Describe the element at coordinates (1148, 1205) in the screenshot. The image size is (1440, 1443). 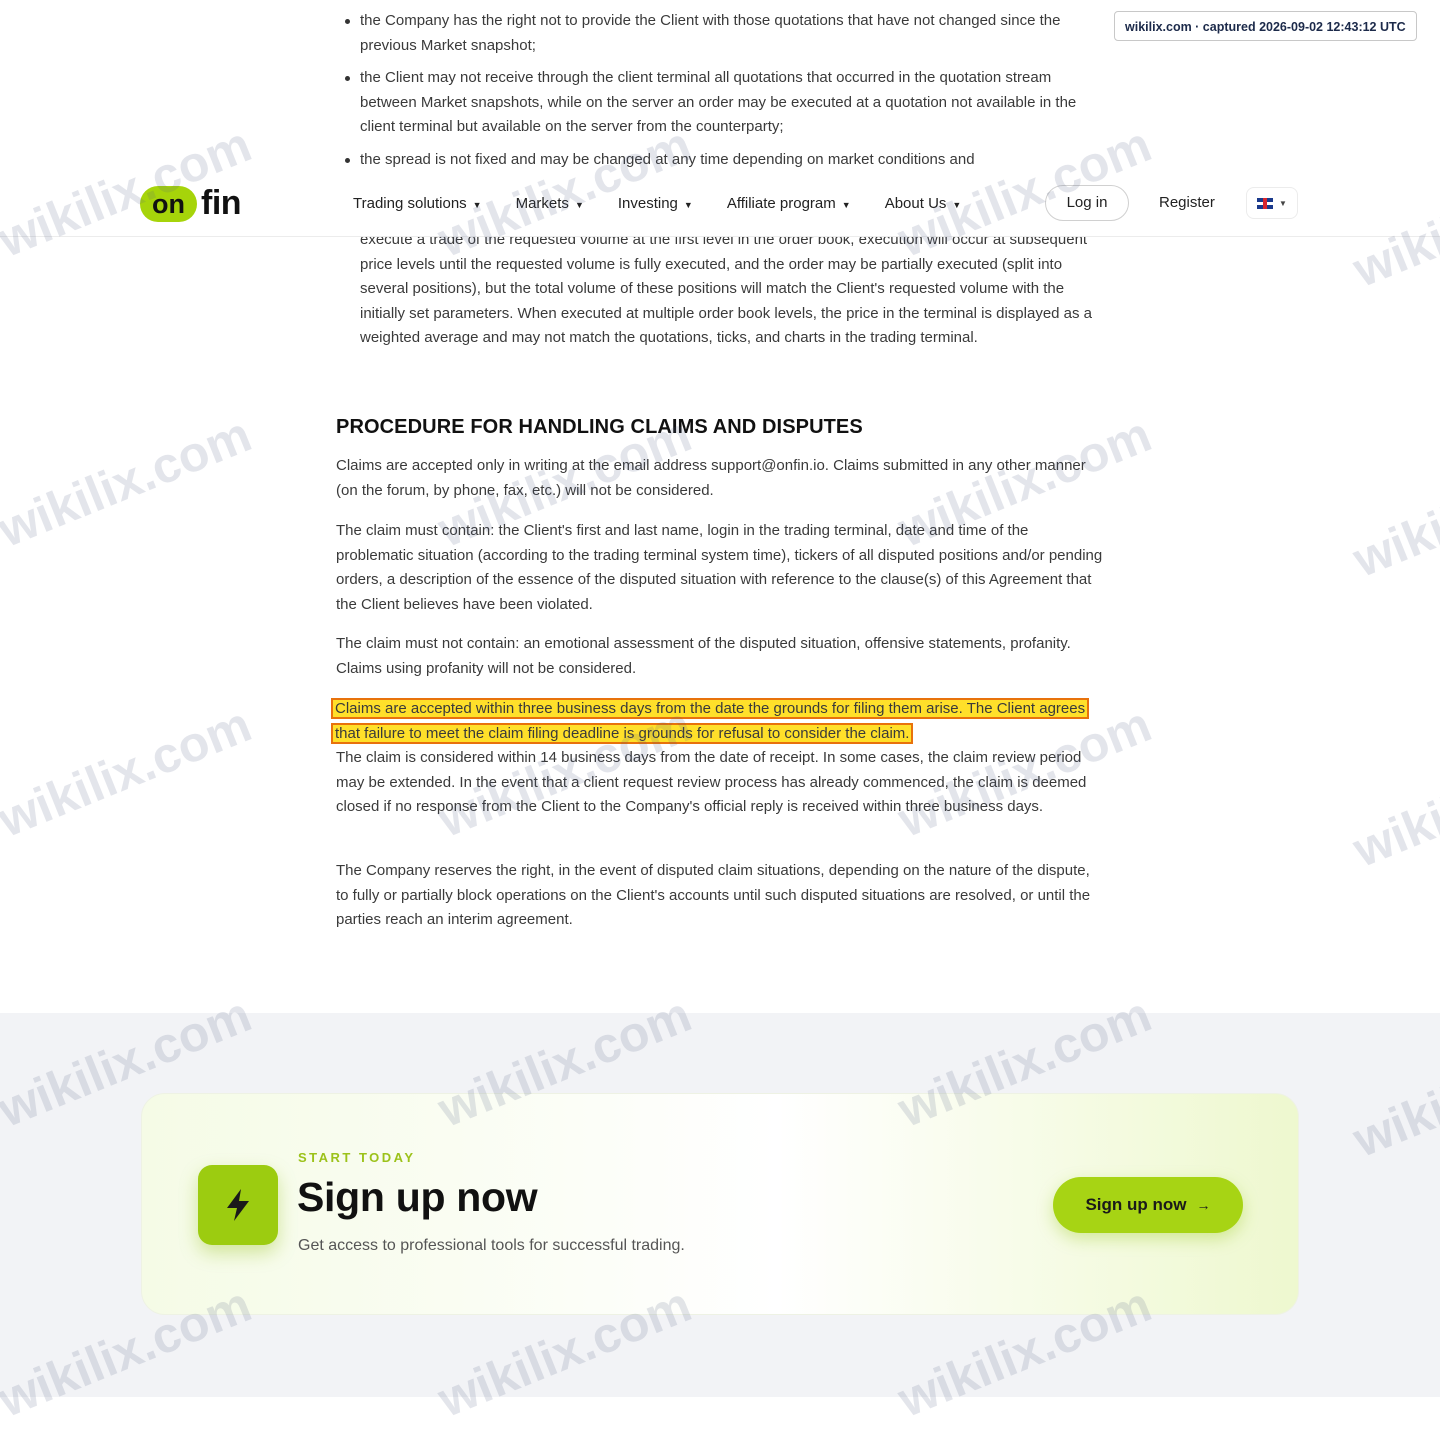
I see `sign-up-button: Sign up now →` at that location.